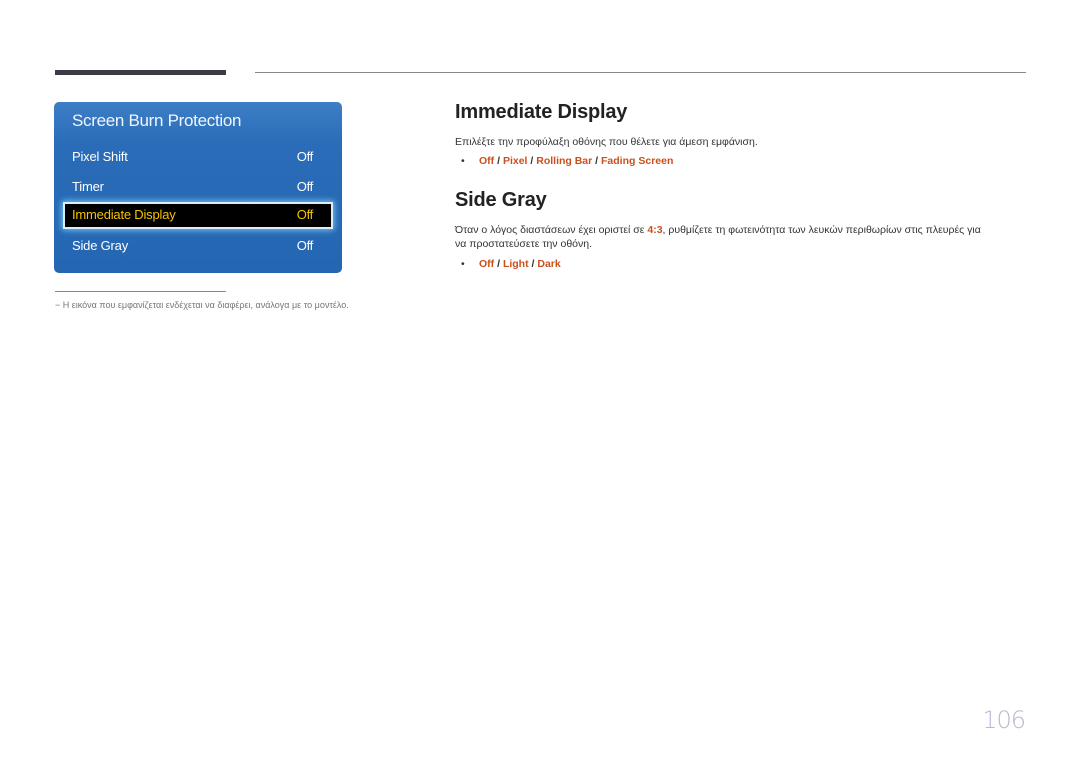  I want to click on option-fading-screen: Fading Screen, so click(637, 161).